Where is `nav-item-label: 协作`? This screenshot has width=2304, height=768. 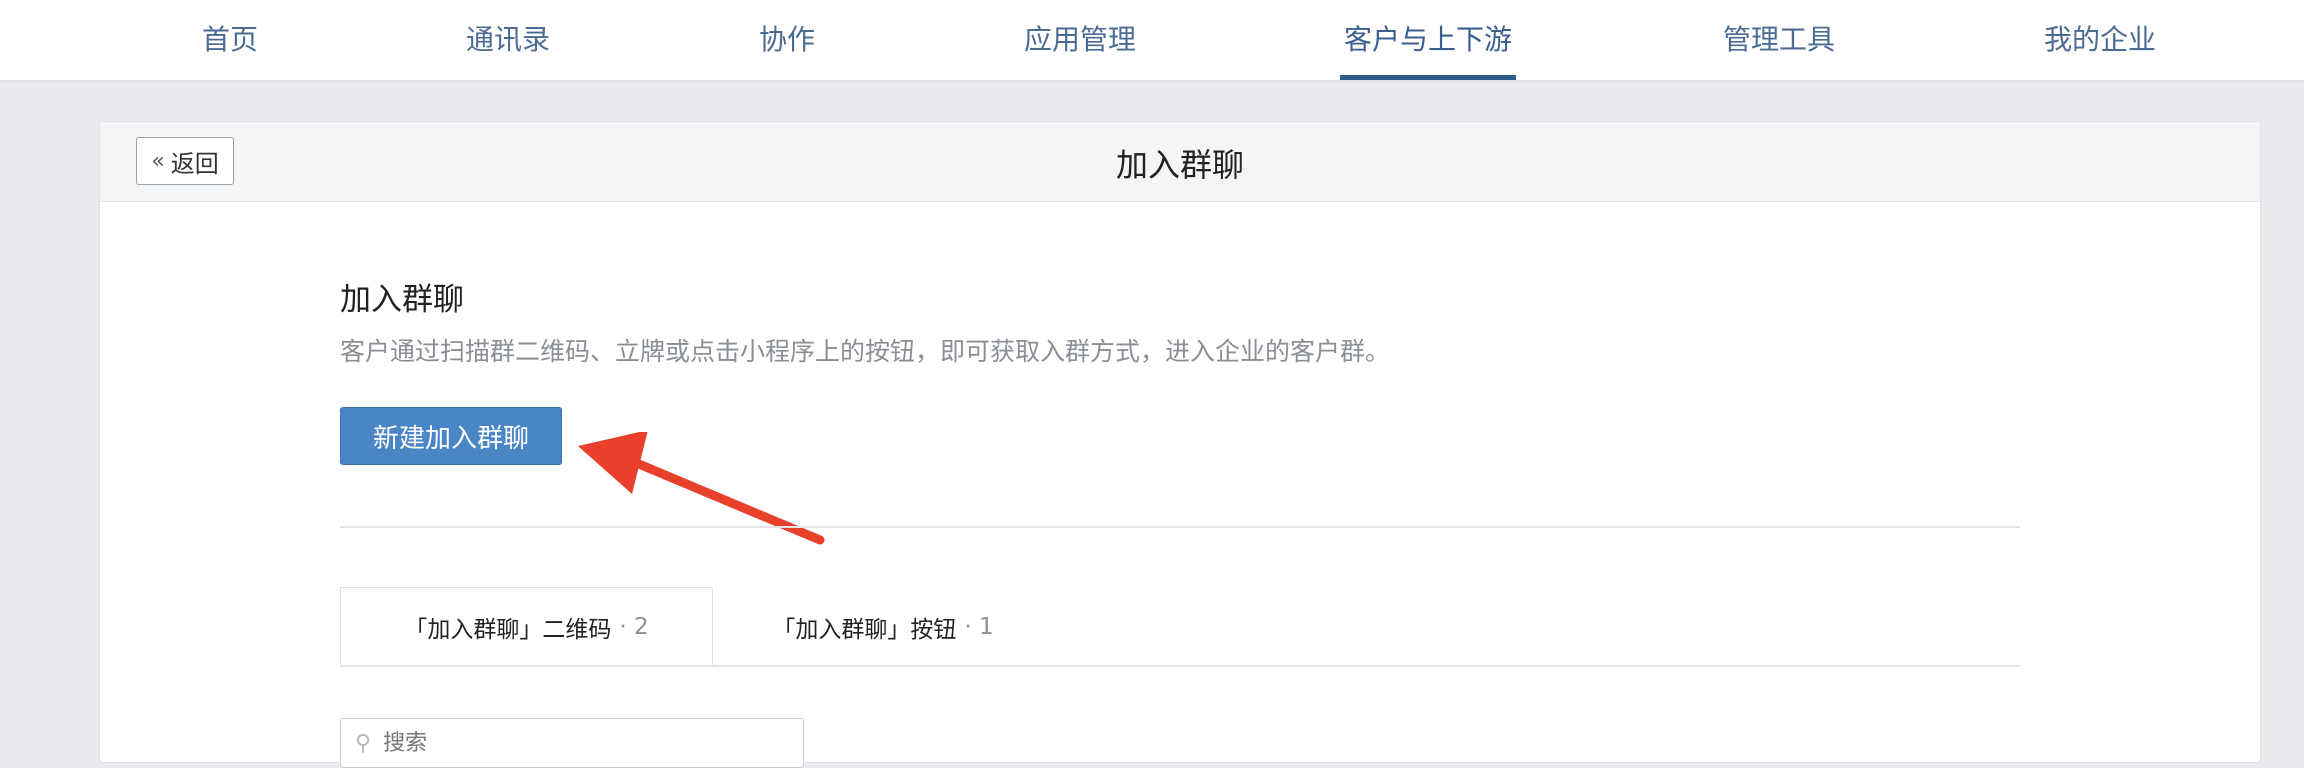
nav-item-label: 协作 is located at coordinates (786, 39).